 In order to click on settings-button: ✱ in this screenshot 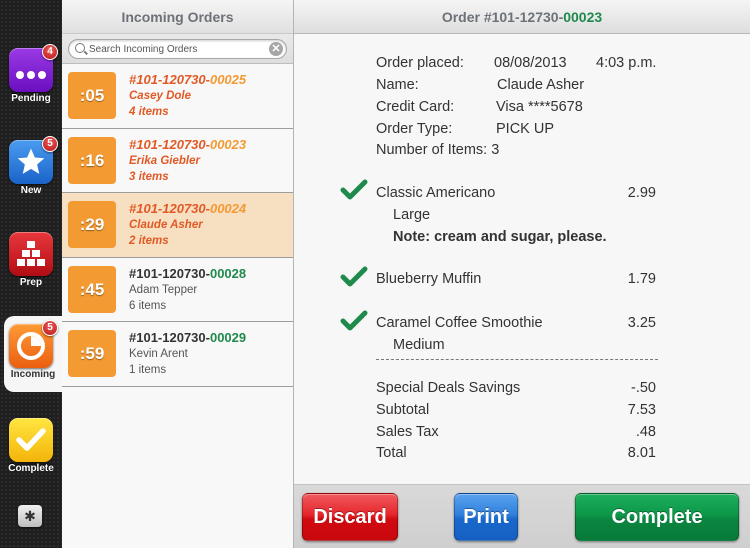, I will do `click(30, 516)`.